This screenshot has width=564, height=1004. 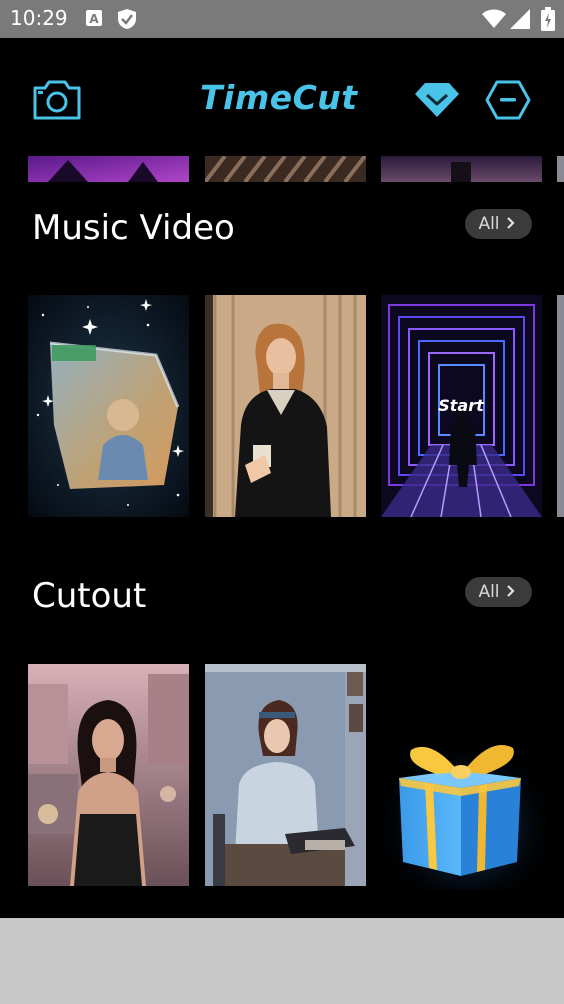 I want to click on tunnel-overlay-text: Start, so click(x=461, y=405).